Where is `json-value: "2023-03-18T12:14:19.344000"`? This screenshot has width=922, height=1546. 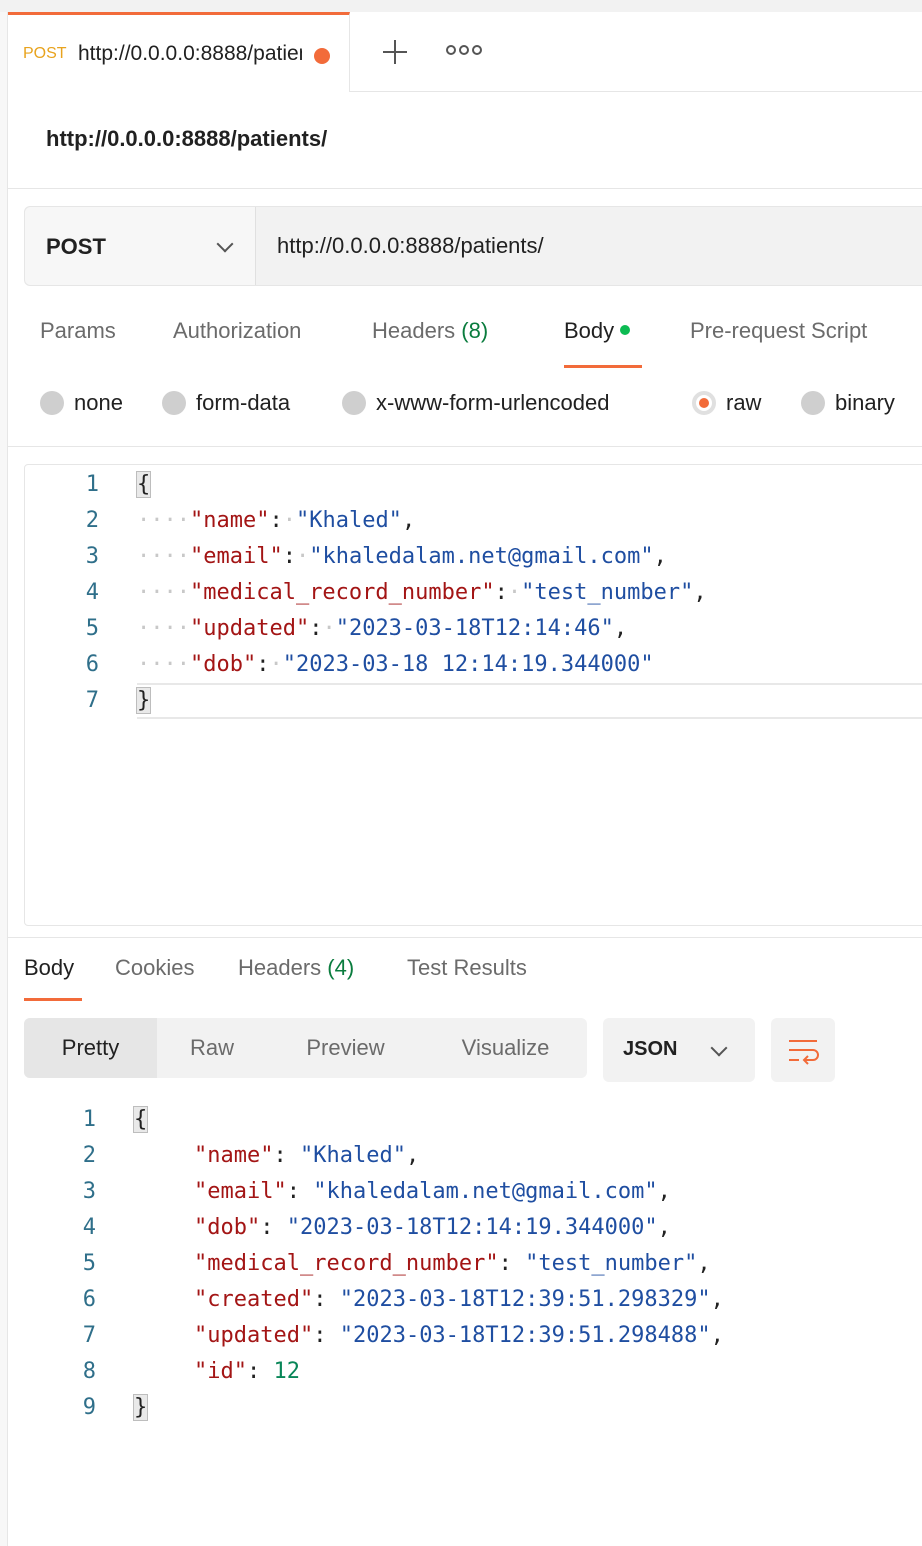 json-value: "2023-03-18T12:14:19.344000" is located at coordinates (472, 1227).